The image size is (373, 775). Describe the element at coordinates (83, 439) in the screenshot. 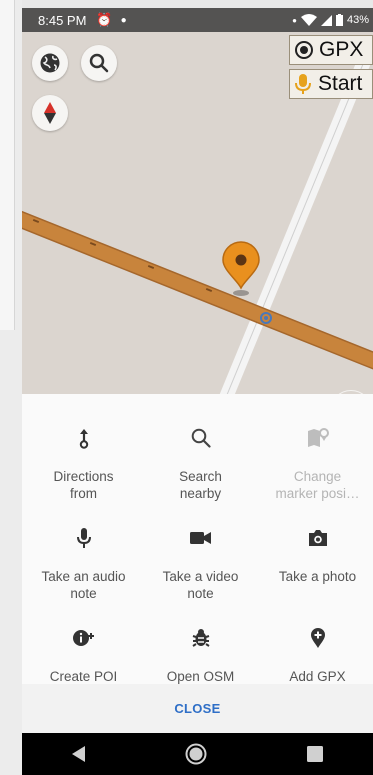

I see `directions-from-icon` at that location.